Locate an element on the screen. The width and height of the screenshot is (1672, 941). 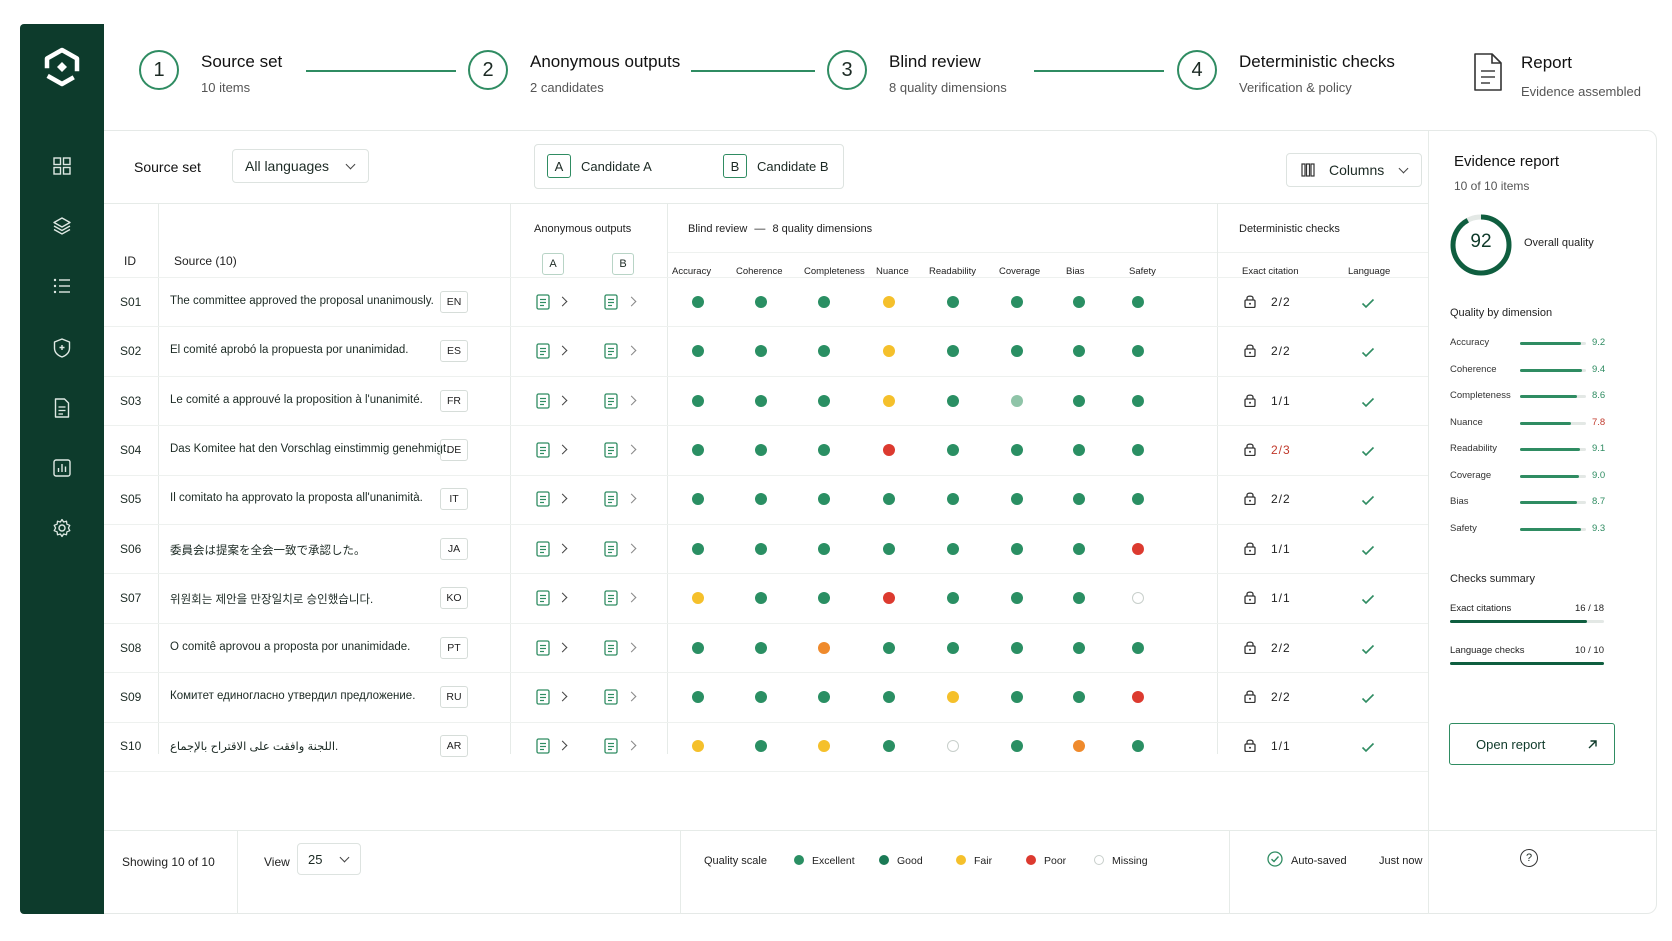
bar-chart-icon is located at coordinates (62, 468).